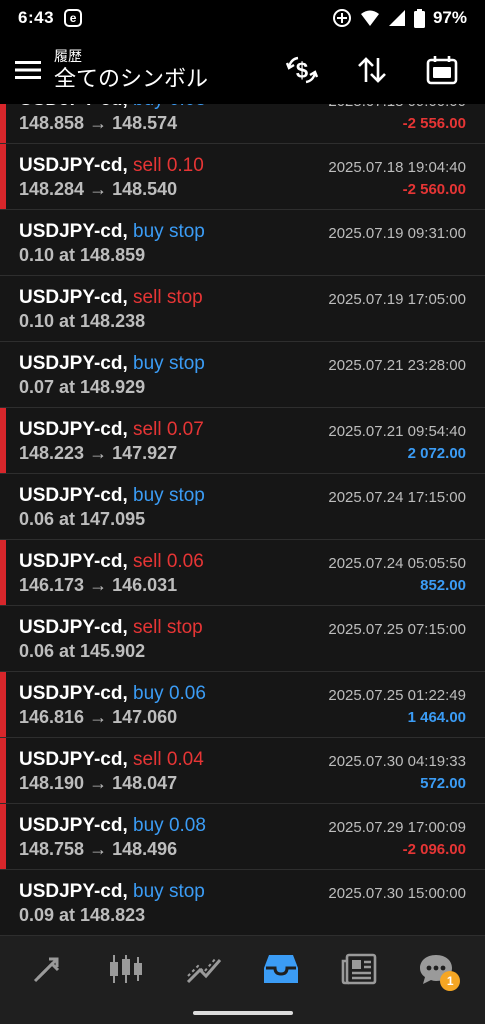 The width and height of the screenshot is (485, 1024). I want to click on notification-badge: 1, so click(450, 981).